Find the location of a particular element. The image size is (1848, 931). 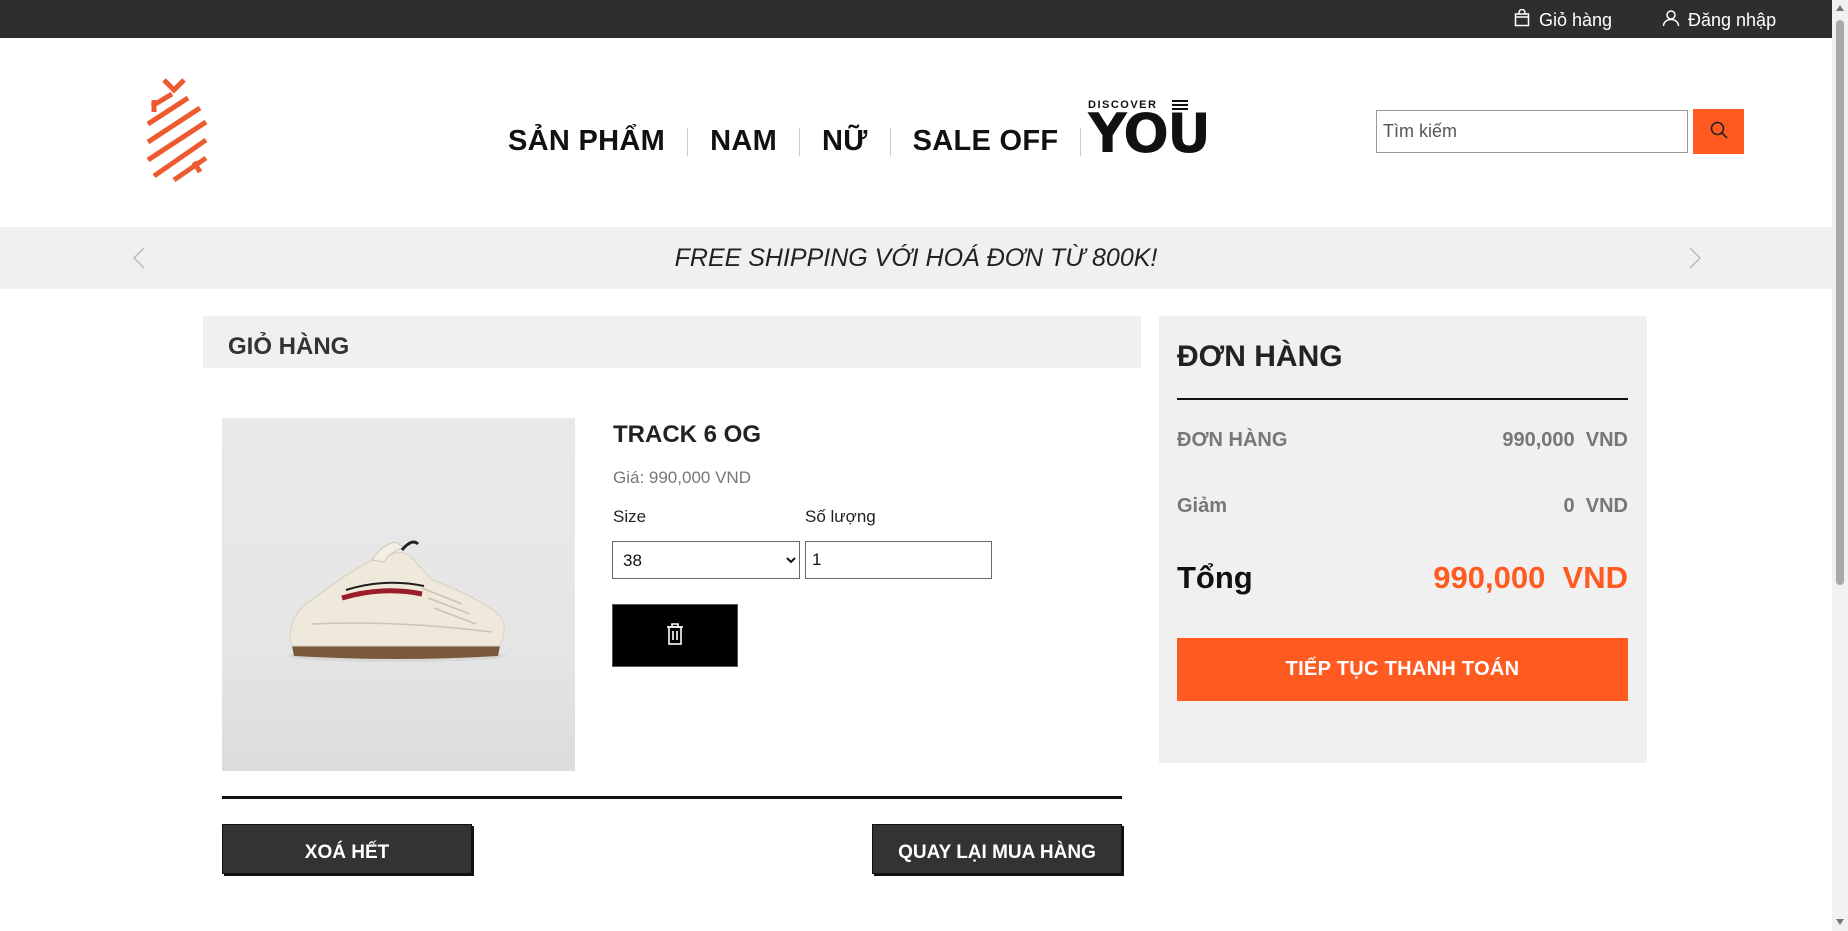

product-price: Giá: 990,000 VND is located at coordinates (682, 477).